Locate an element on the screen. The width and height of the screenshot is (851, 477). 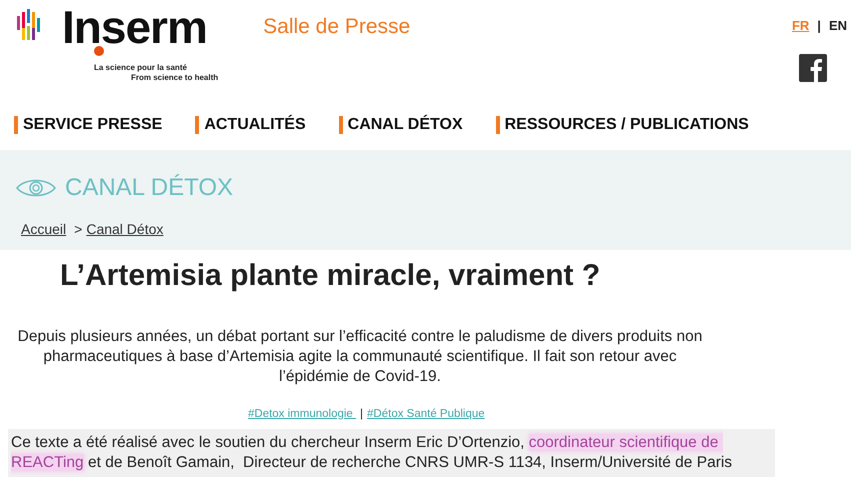
tagline: La science pour la santé is located at coordinates (141, 68).